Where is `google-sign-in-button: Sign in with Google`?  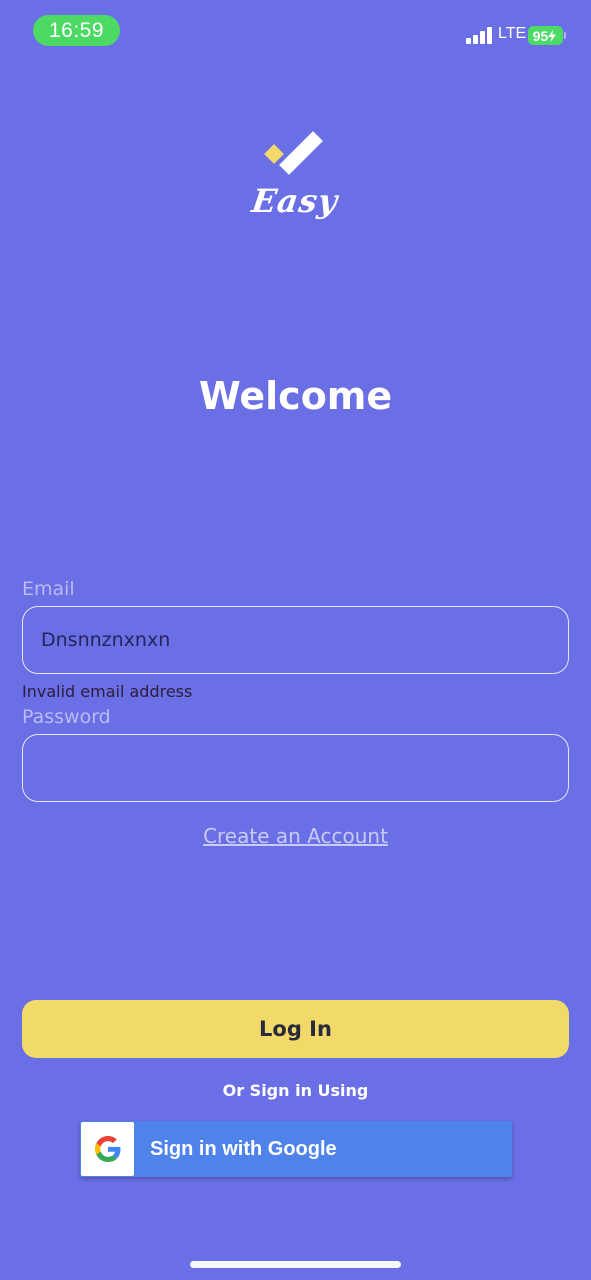
google-sign-in-button: Sign in with Google is located at coordinates (296, 1149).